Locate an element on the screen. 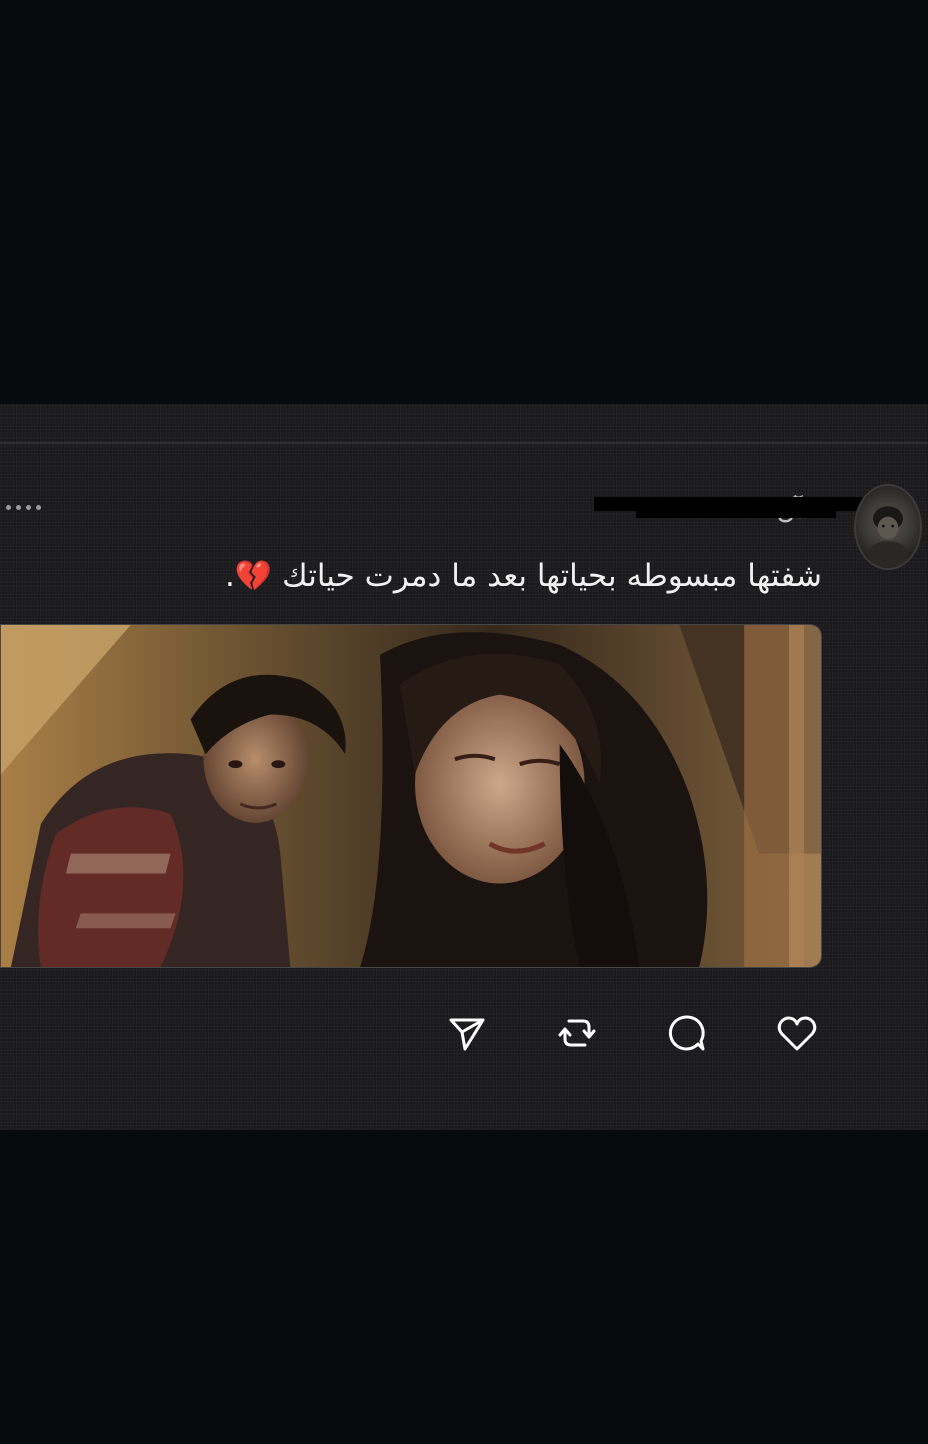 The width and height of the screenshot is (928, 1444). repost-icon is located at coordinates (577, 1033).